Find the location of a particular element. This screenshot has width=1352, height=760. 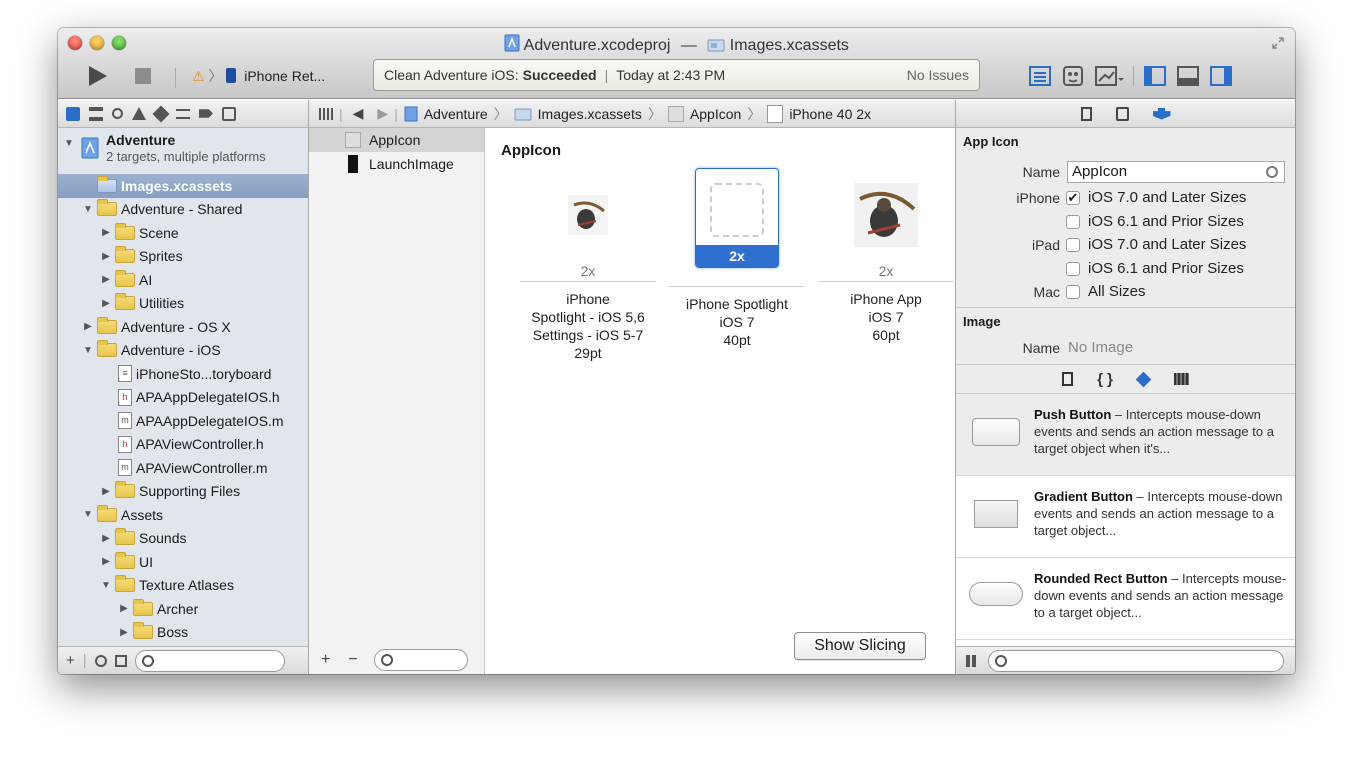

name-field: AppIcon is located at coordinates (1176, 172).